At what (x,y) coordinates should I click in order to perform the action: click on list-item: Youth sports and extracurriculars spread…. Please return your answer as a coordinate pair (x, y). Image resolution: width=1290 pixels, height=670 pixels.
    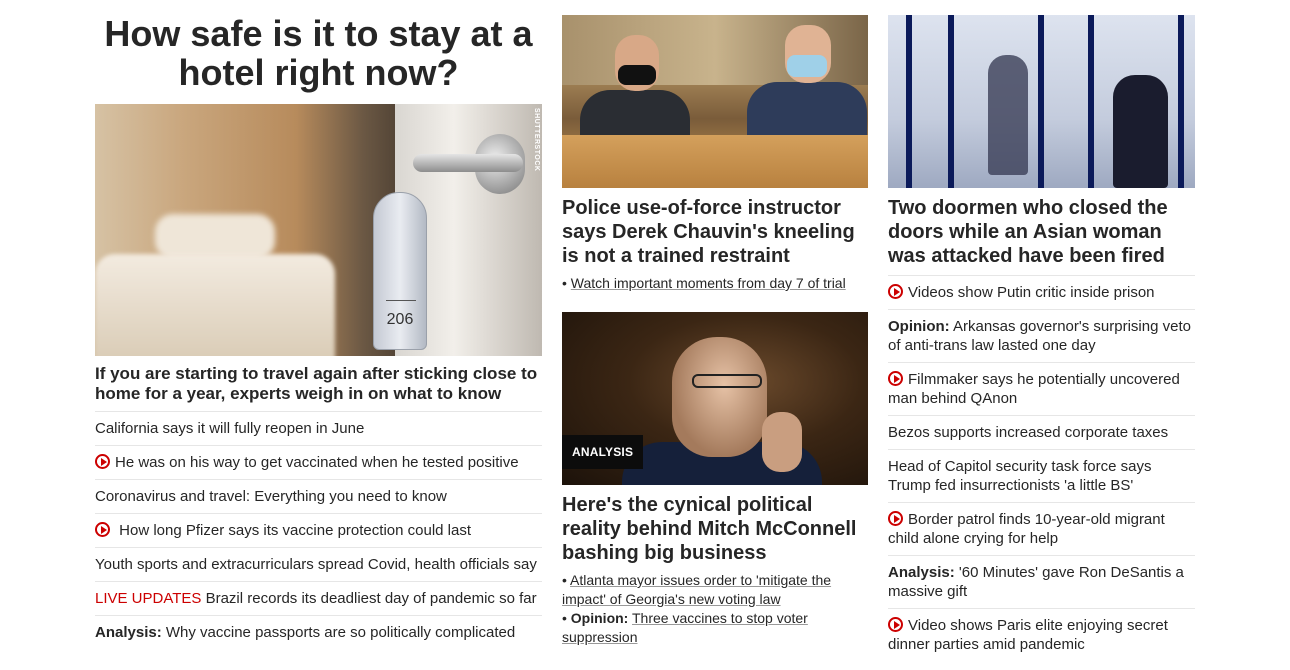
    Looking at the image, I should click on (318, 564).